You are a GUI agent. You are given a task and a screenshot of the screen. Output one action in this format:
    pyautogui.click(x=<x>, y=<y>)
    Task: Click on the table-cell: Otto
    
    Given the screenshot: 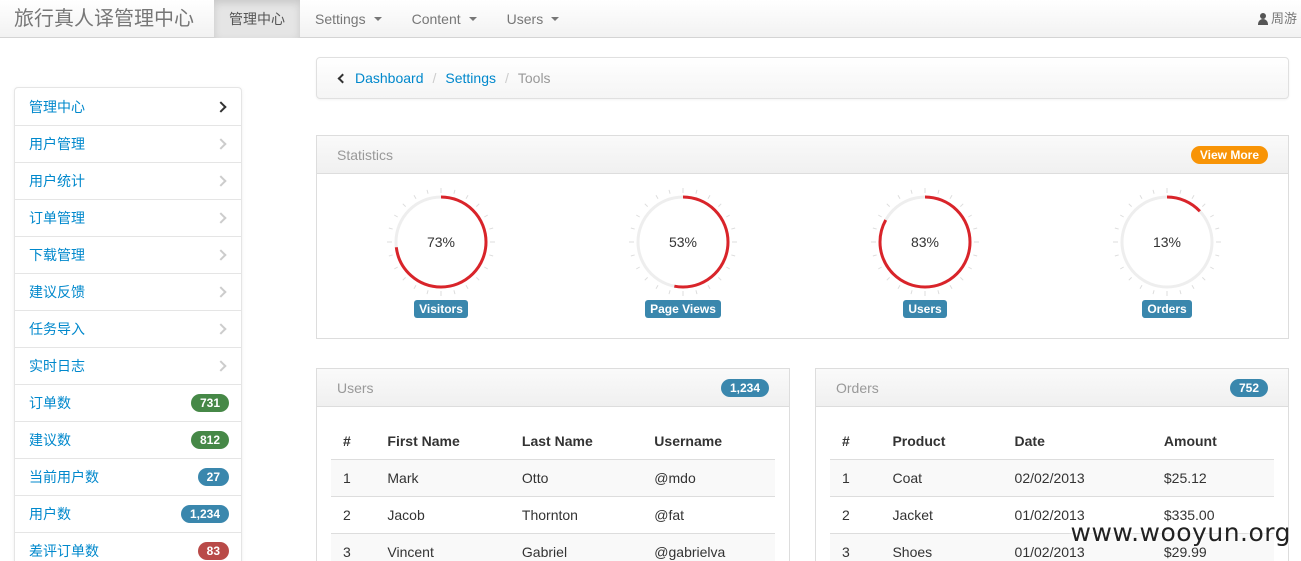 What is the action you would take?
    pyautogui.click(x=576, y=477)
    